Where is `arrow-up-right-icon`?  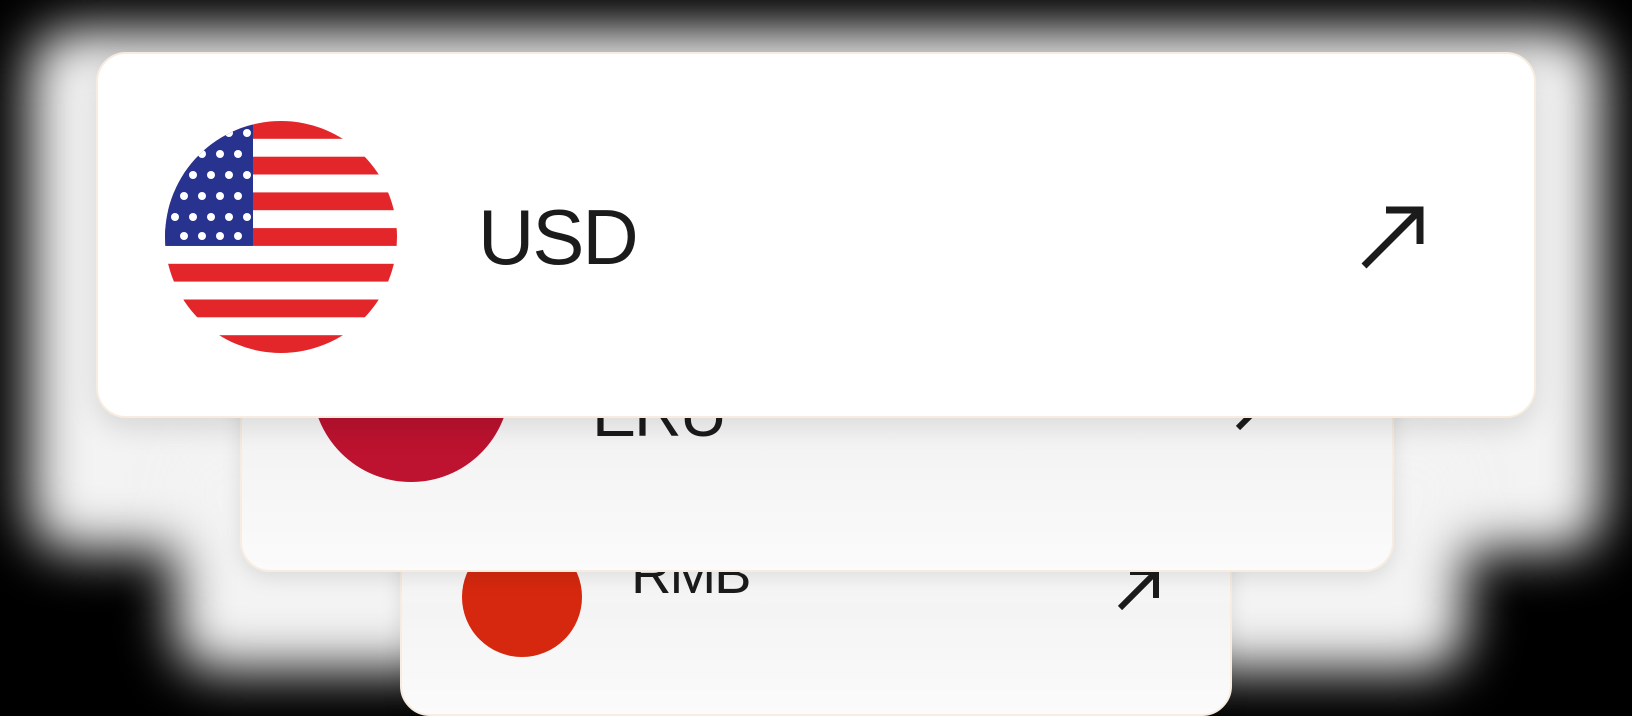 arrow-up-right-icon is located at coordinates (1394, 238).